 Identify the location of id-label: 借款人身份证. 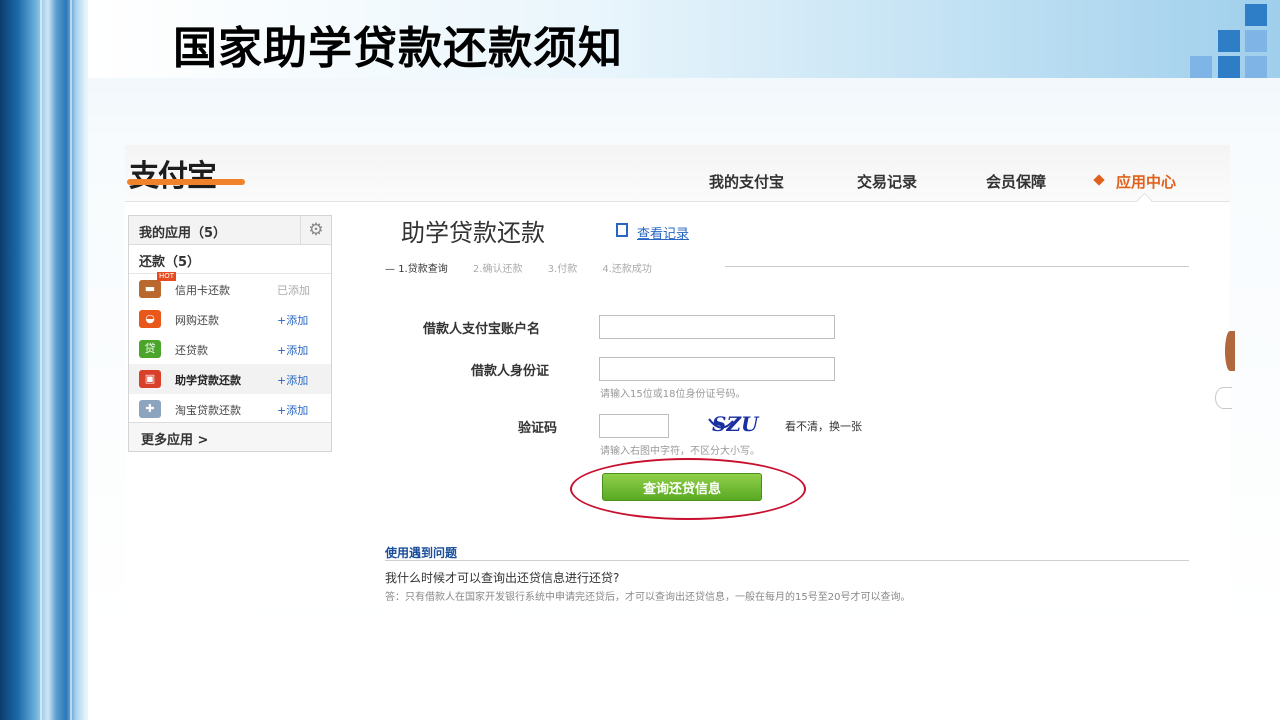
(510, 371).